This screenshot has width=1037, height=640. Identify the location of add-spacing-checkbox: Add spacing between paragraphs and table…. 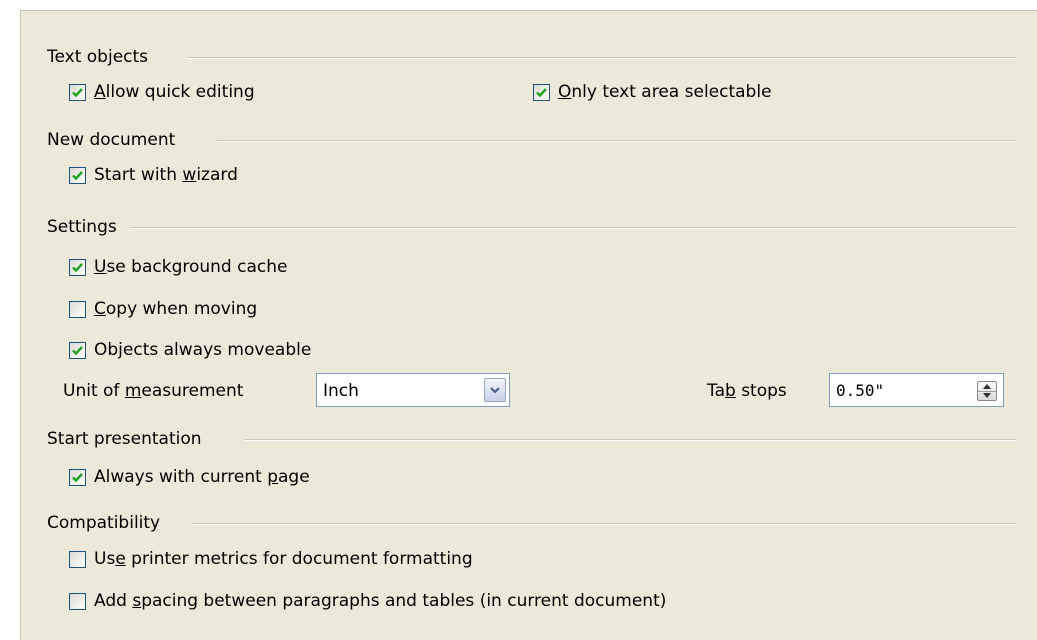
(367, 601).